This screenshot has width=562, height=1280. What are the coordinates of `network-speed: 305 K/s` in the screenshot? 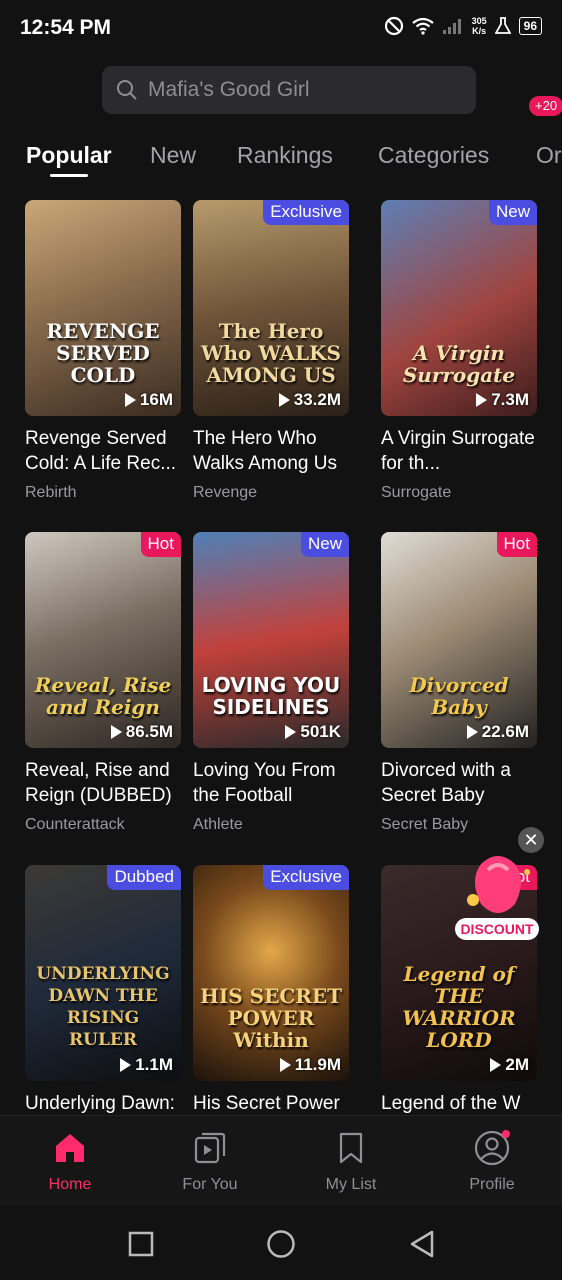 It's located at (479, 26).